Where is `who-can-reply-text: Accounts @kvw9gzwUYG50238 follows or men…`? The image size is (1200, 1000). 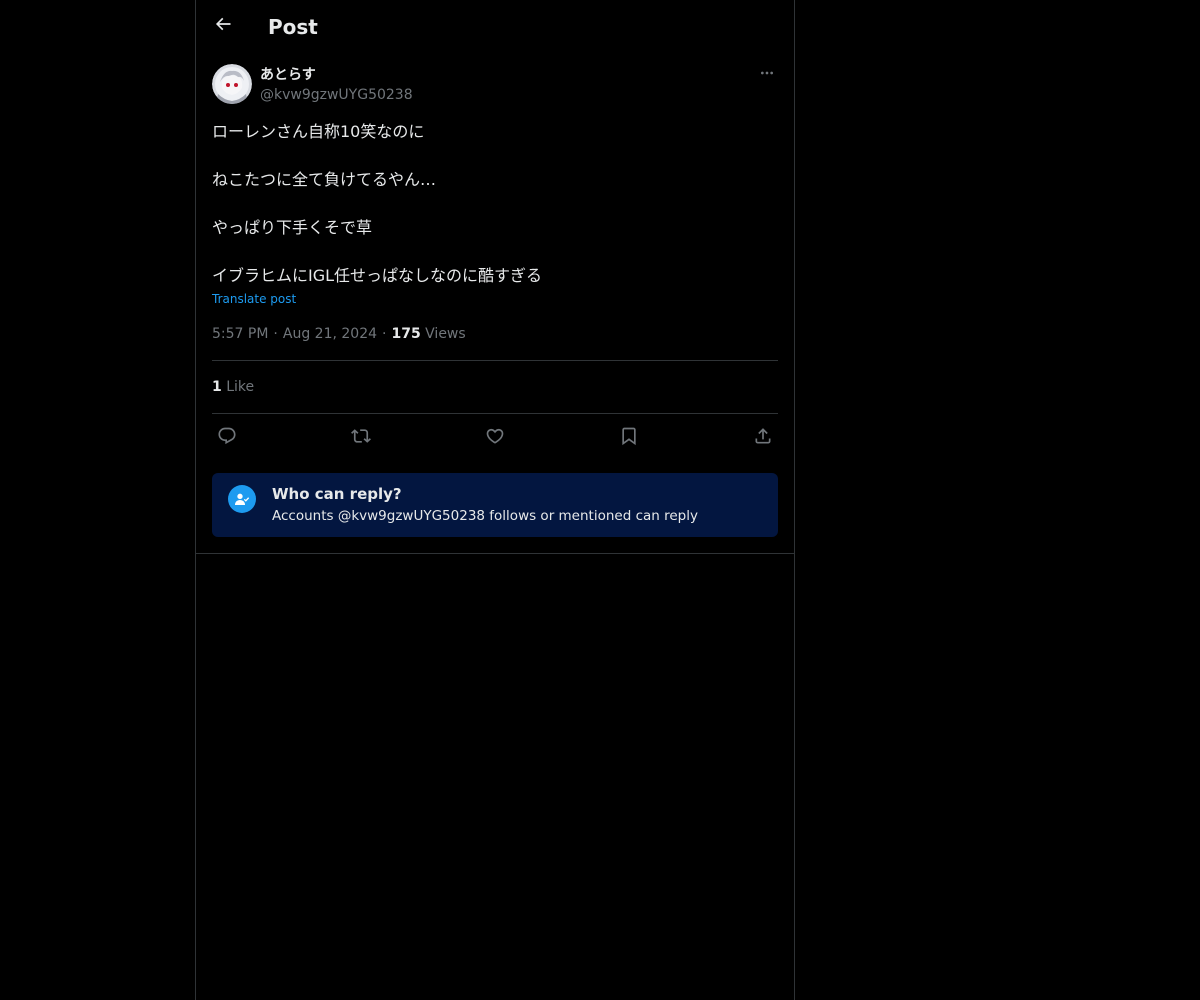 who-can-reply-text: Accounts @kvw9gzwUYG50238 follows or men… is located at coordinates (485, 516).